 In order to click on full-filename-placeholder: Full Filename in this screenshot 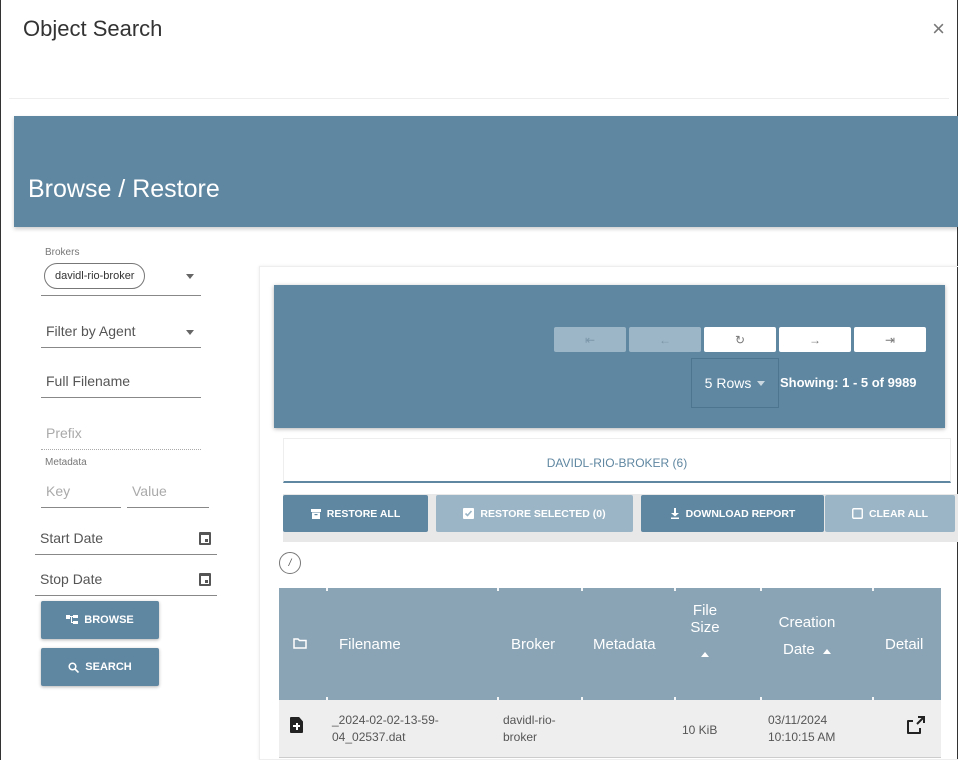, I will do `click(88, 381)`.